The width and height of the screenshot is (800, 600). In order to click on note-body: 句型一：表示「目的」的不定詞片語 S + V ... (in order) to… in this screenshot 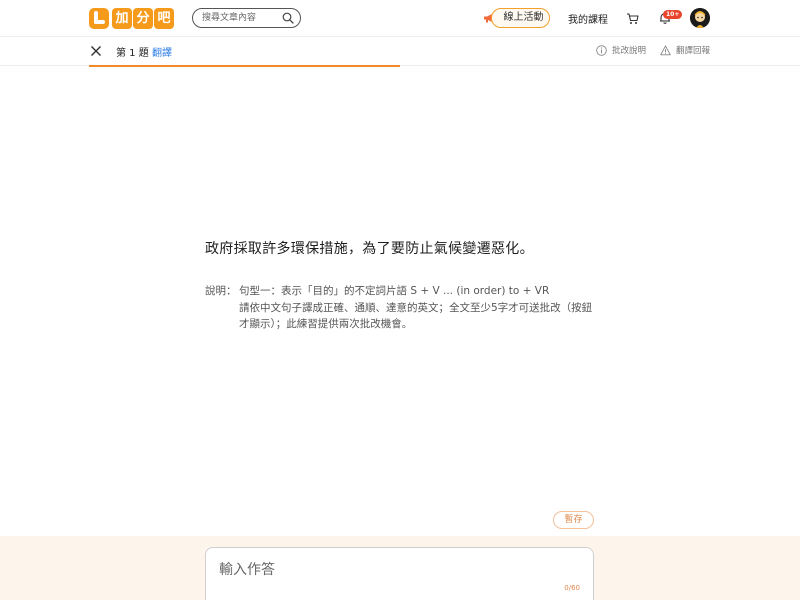, I will do `click(419, 308)`.